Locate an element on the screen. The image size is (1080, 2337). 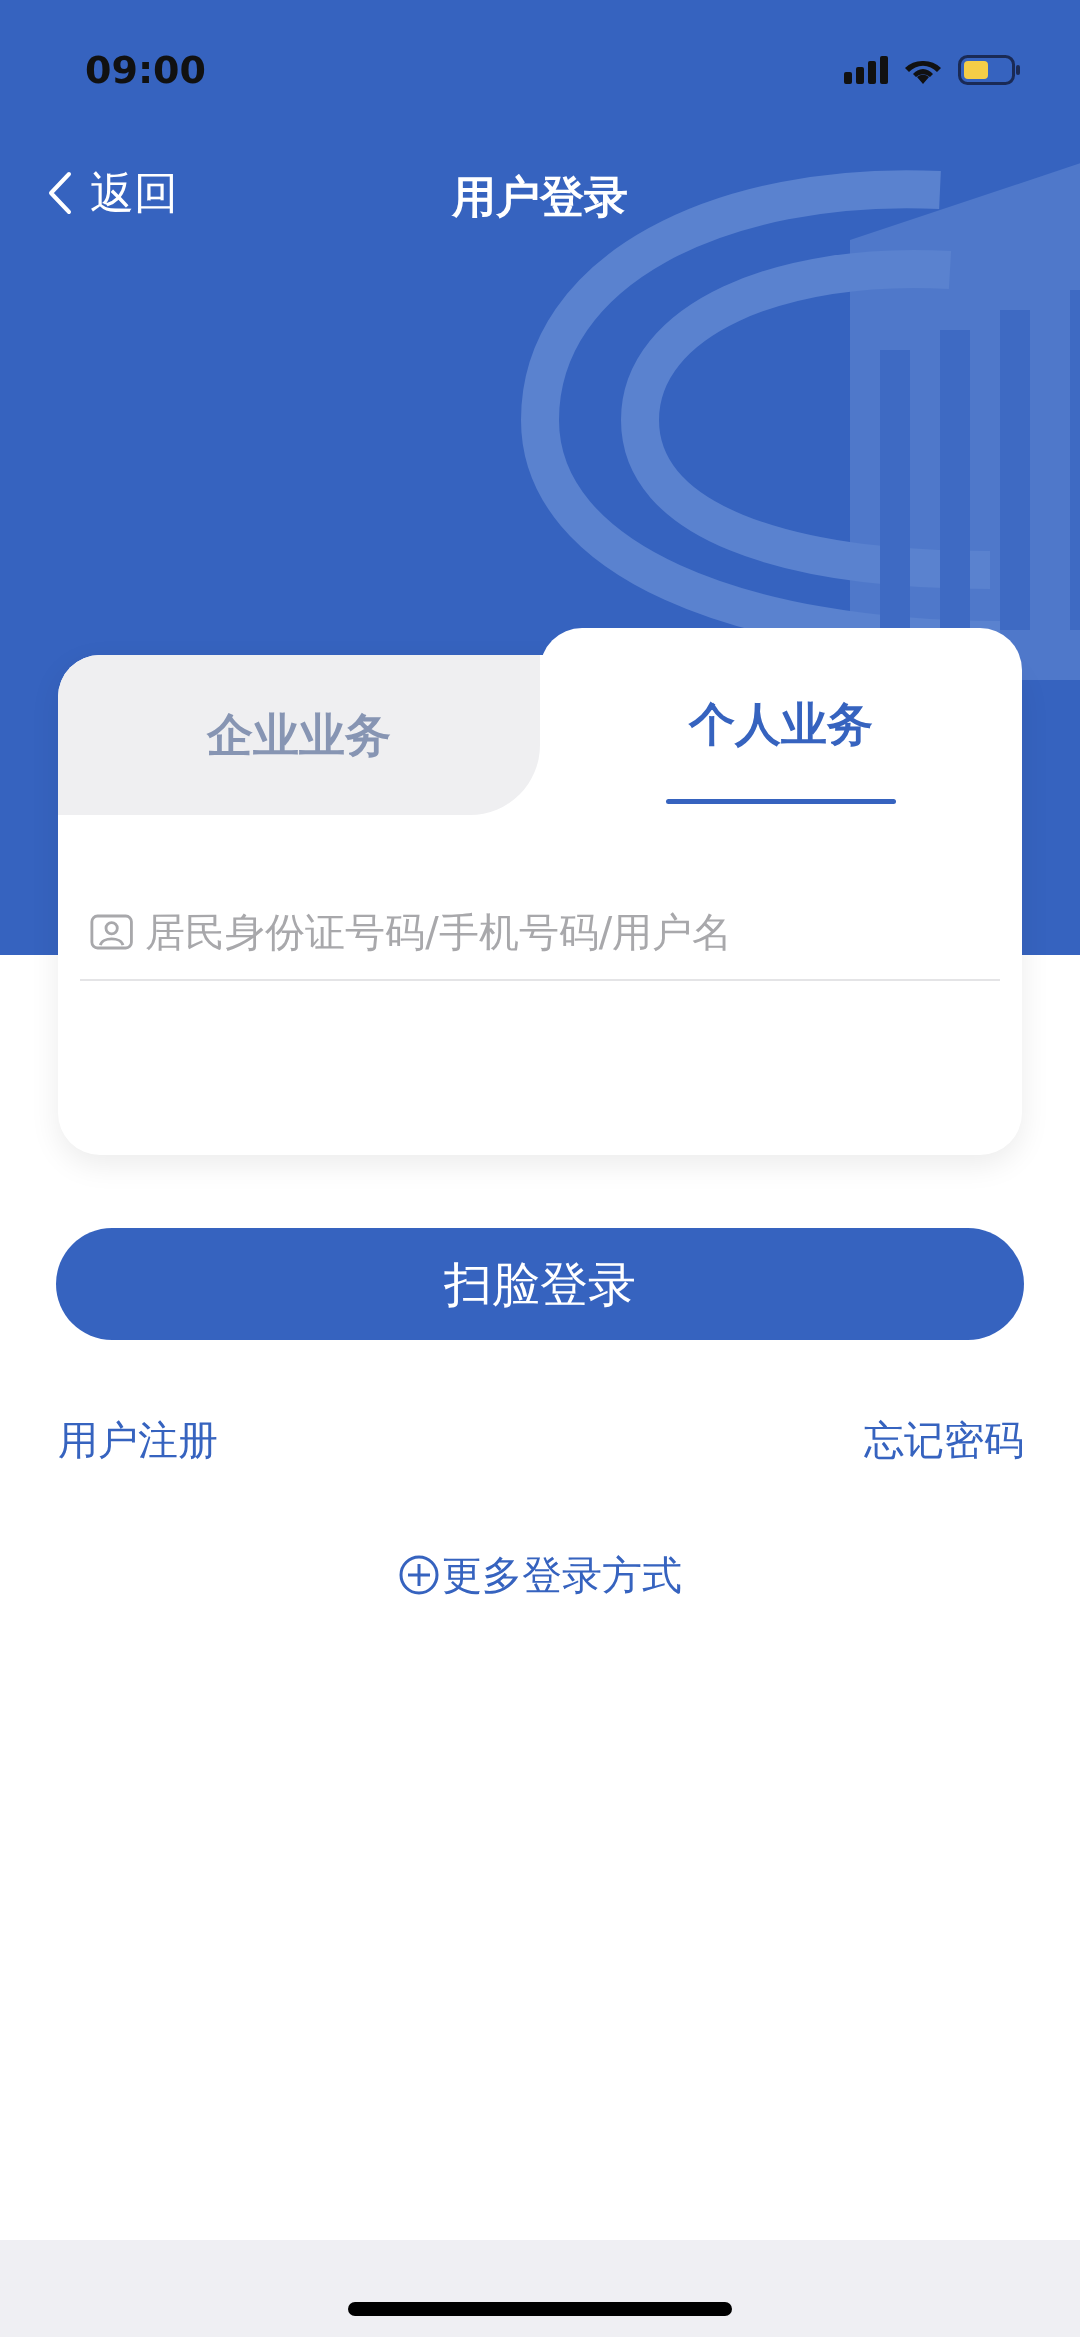
tab: 个人业务 is located at coordinates (781, 736).